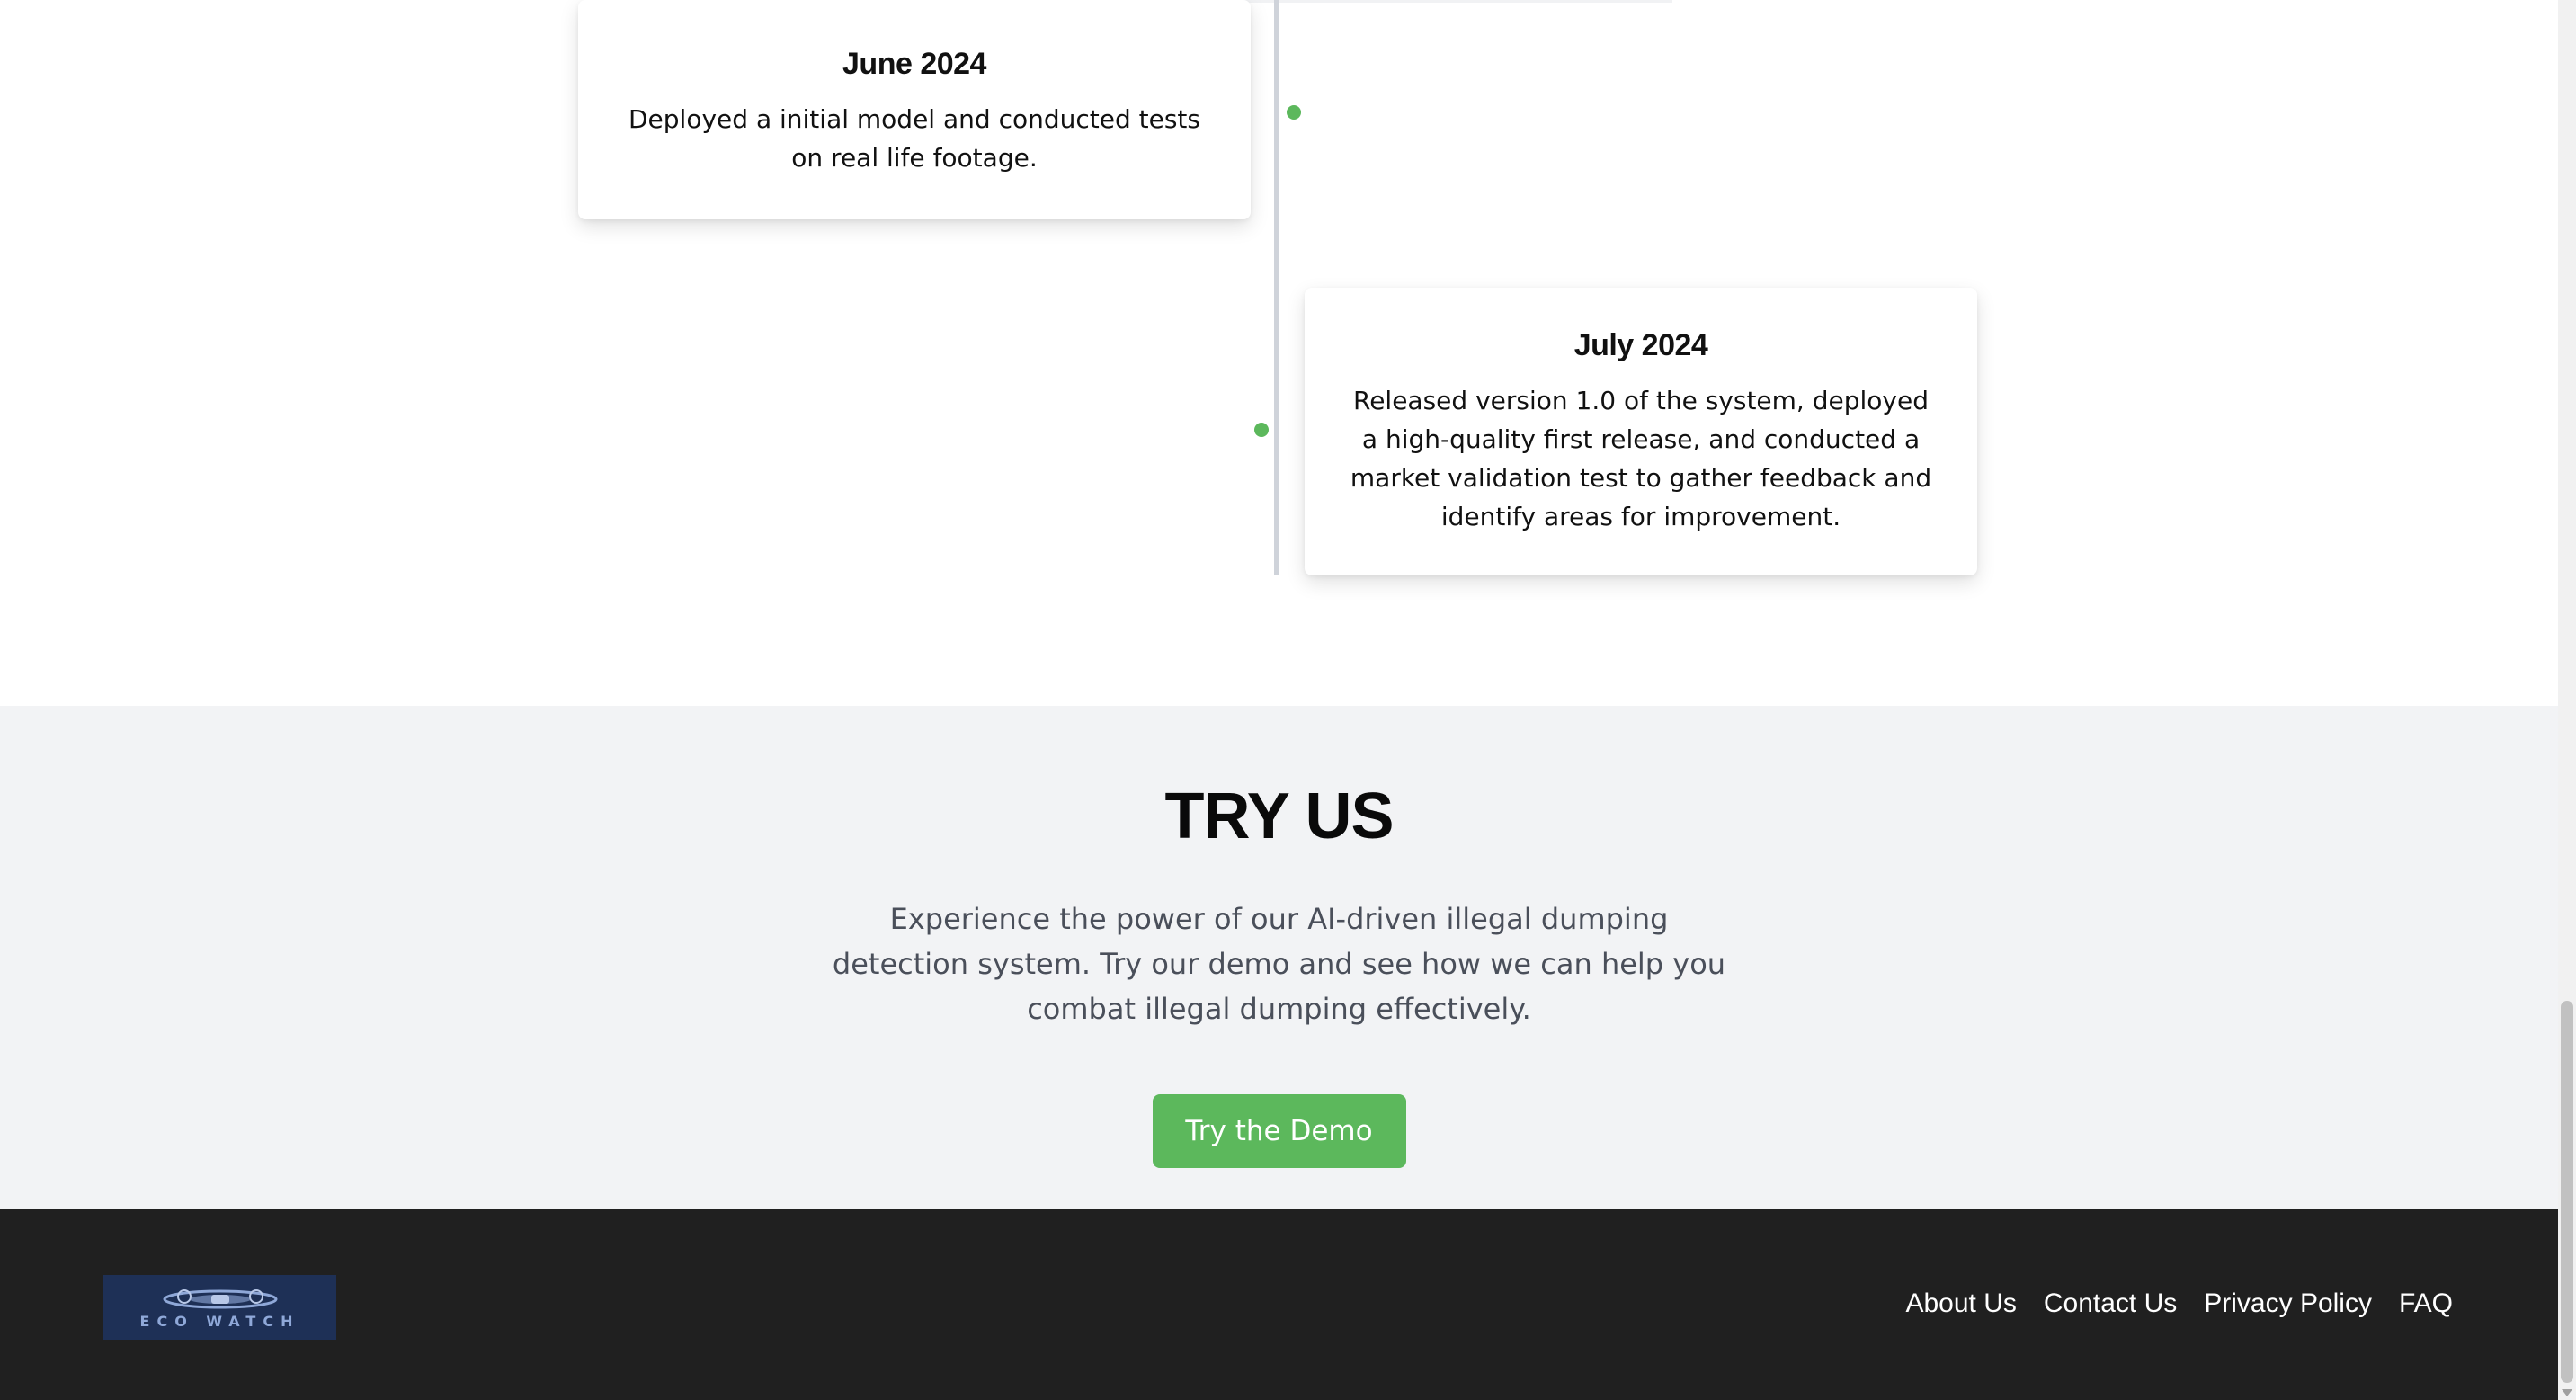  What do you see at coordinates (2567, 700) in the screenshot?
I see `page-scrollbar` at bounding box center [2567, 700].